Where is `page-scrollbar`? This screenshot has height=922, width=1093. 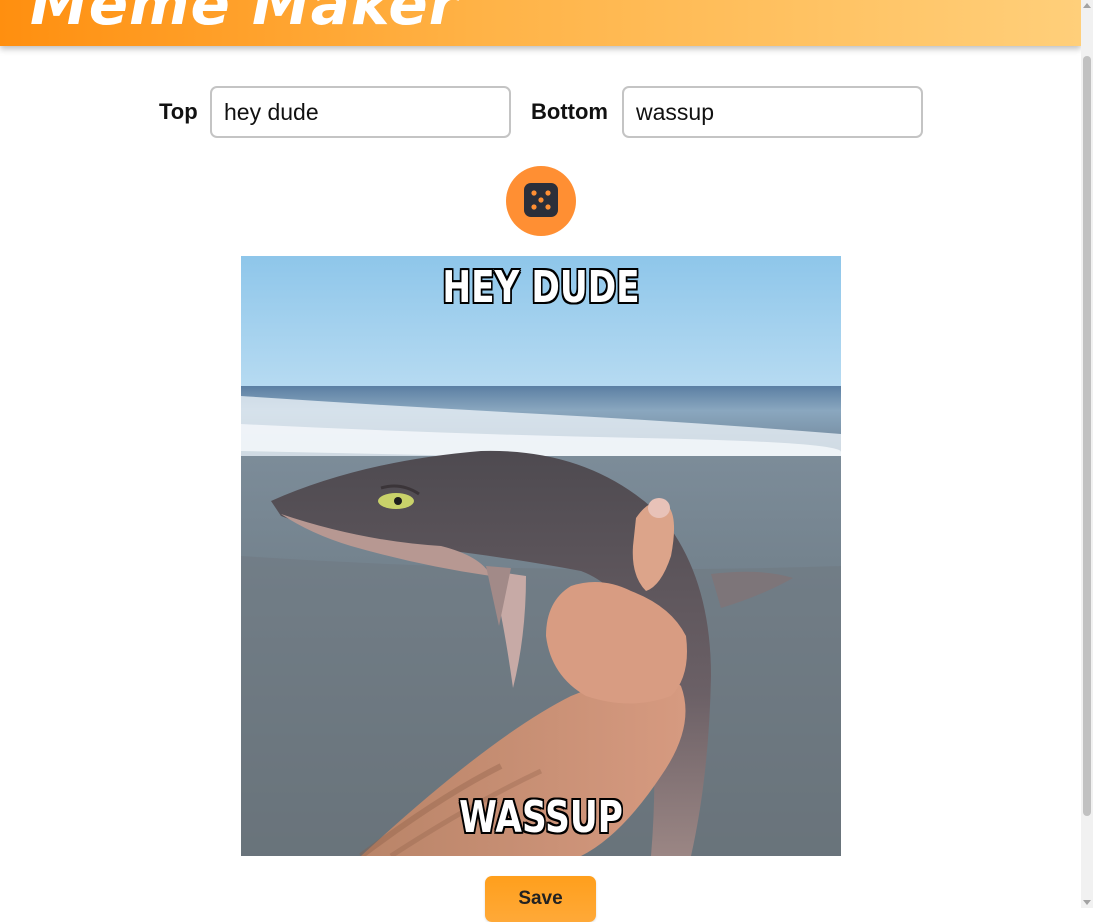 page-scrollbar is located at coordinates (1087, 454).